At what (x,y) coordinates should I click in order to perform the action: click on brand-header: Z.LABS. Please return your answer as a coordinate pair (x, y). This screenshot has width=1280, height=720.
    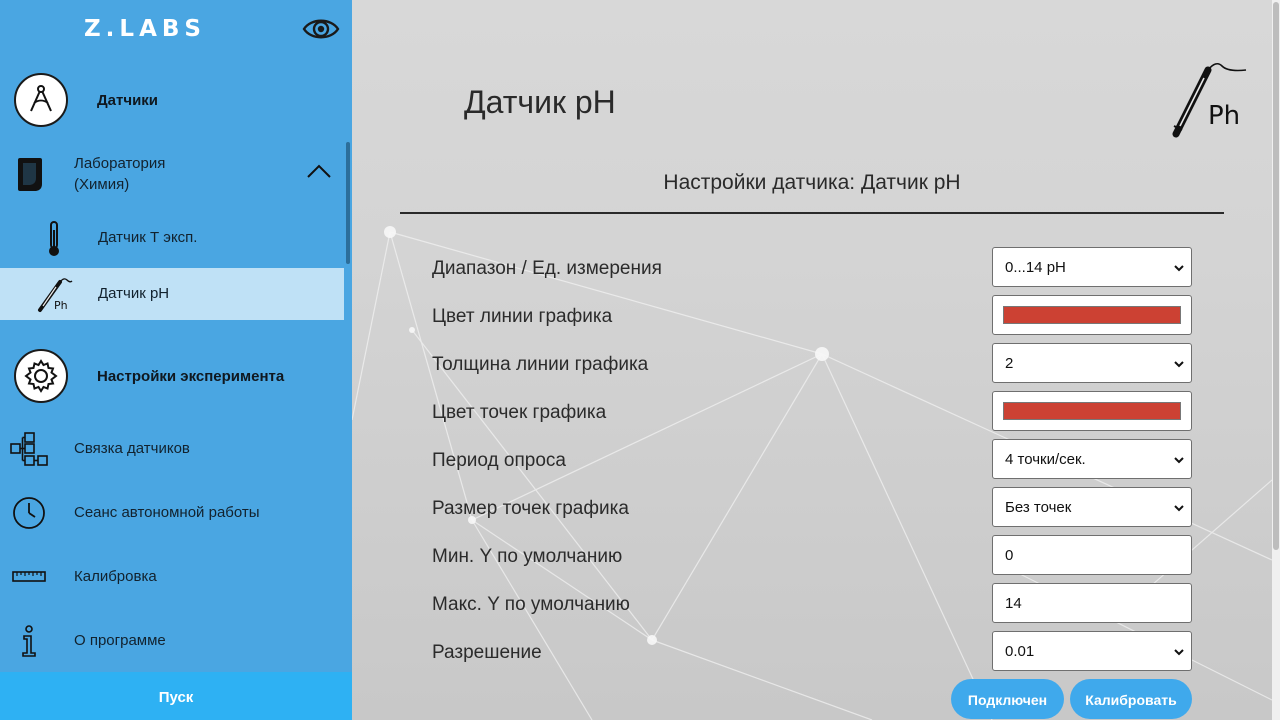
    Looking at the image, I should click on (176, 30).